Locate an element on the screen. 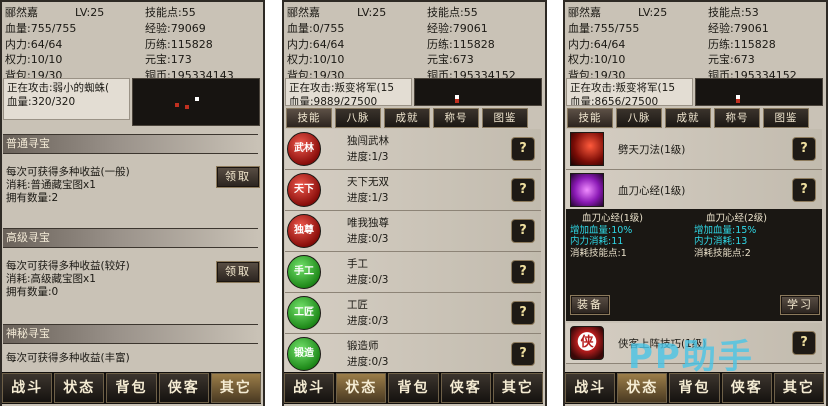 This screenshot has width=829, height=406. attack-status: 正在攻击:叛变将军(15 血量:8656/27500 is located at coordinates (629, 92).